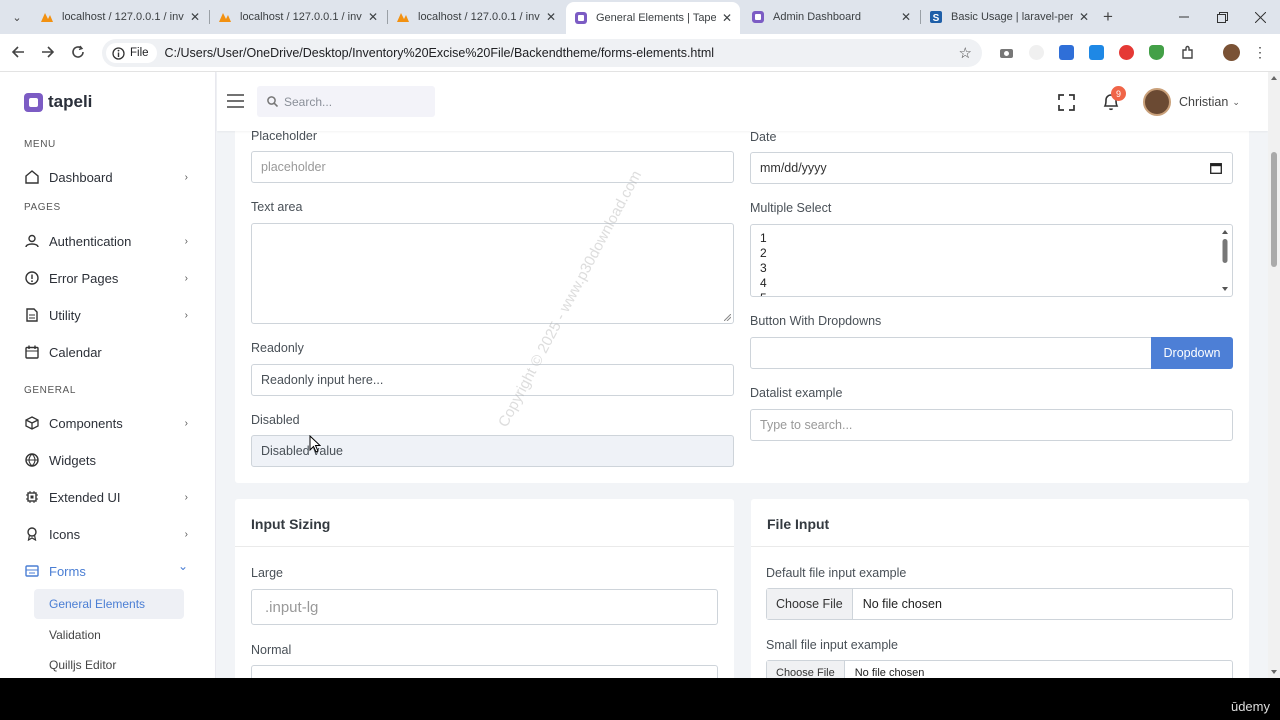 This screenshot has width=1280, height=720. What do you see at coordinates (479, 17) in the screenshot?
I see `tab-title: localhost / 127.0.0.1 / inver` at bounding box center [479, 17].